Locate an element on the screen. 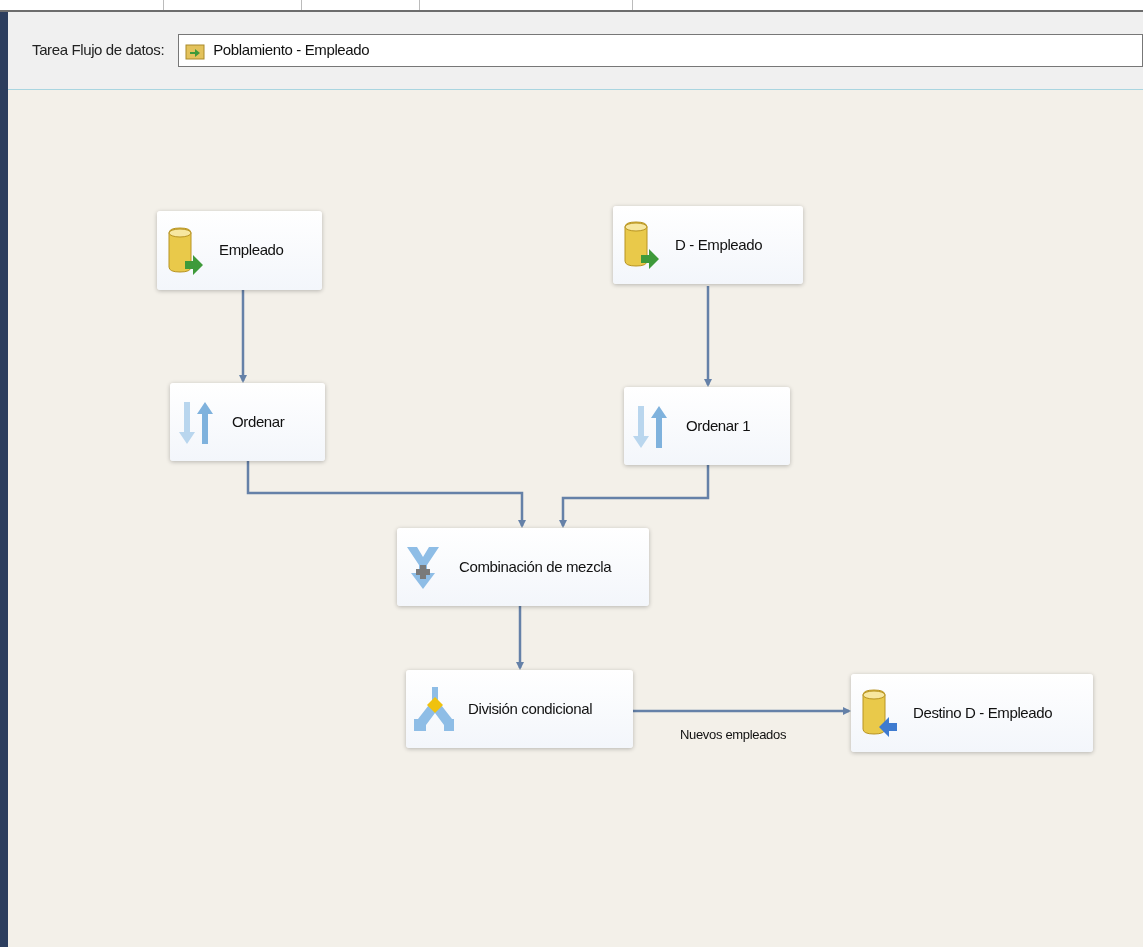  split-icon is located at coordinates (434, 709).